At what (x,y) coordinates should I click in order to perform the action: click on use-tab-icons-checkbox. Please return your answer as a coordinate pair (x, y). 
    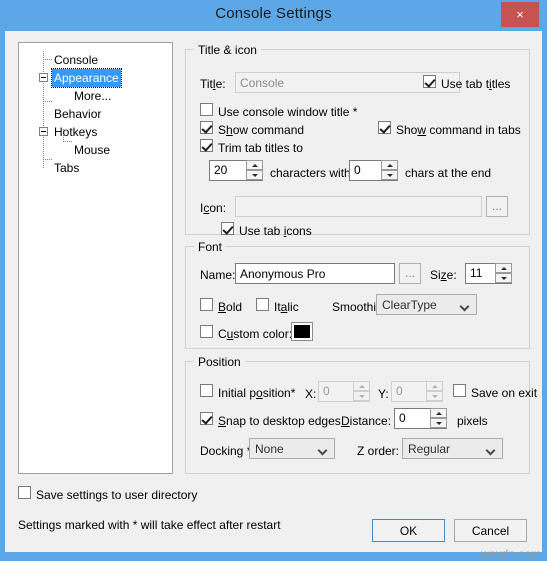
    Looking at the image, I should click on (227, 228).